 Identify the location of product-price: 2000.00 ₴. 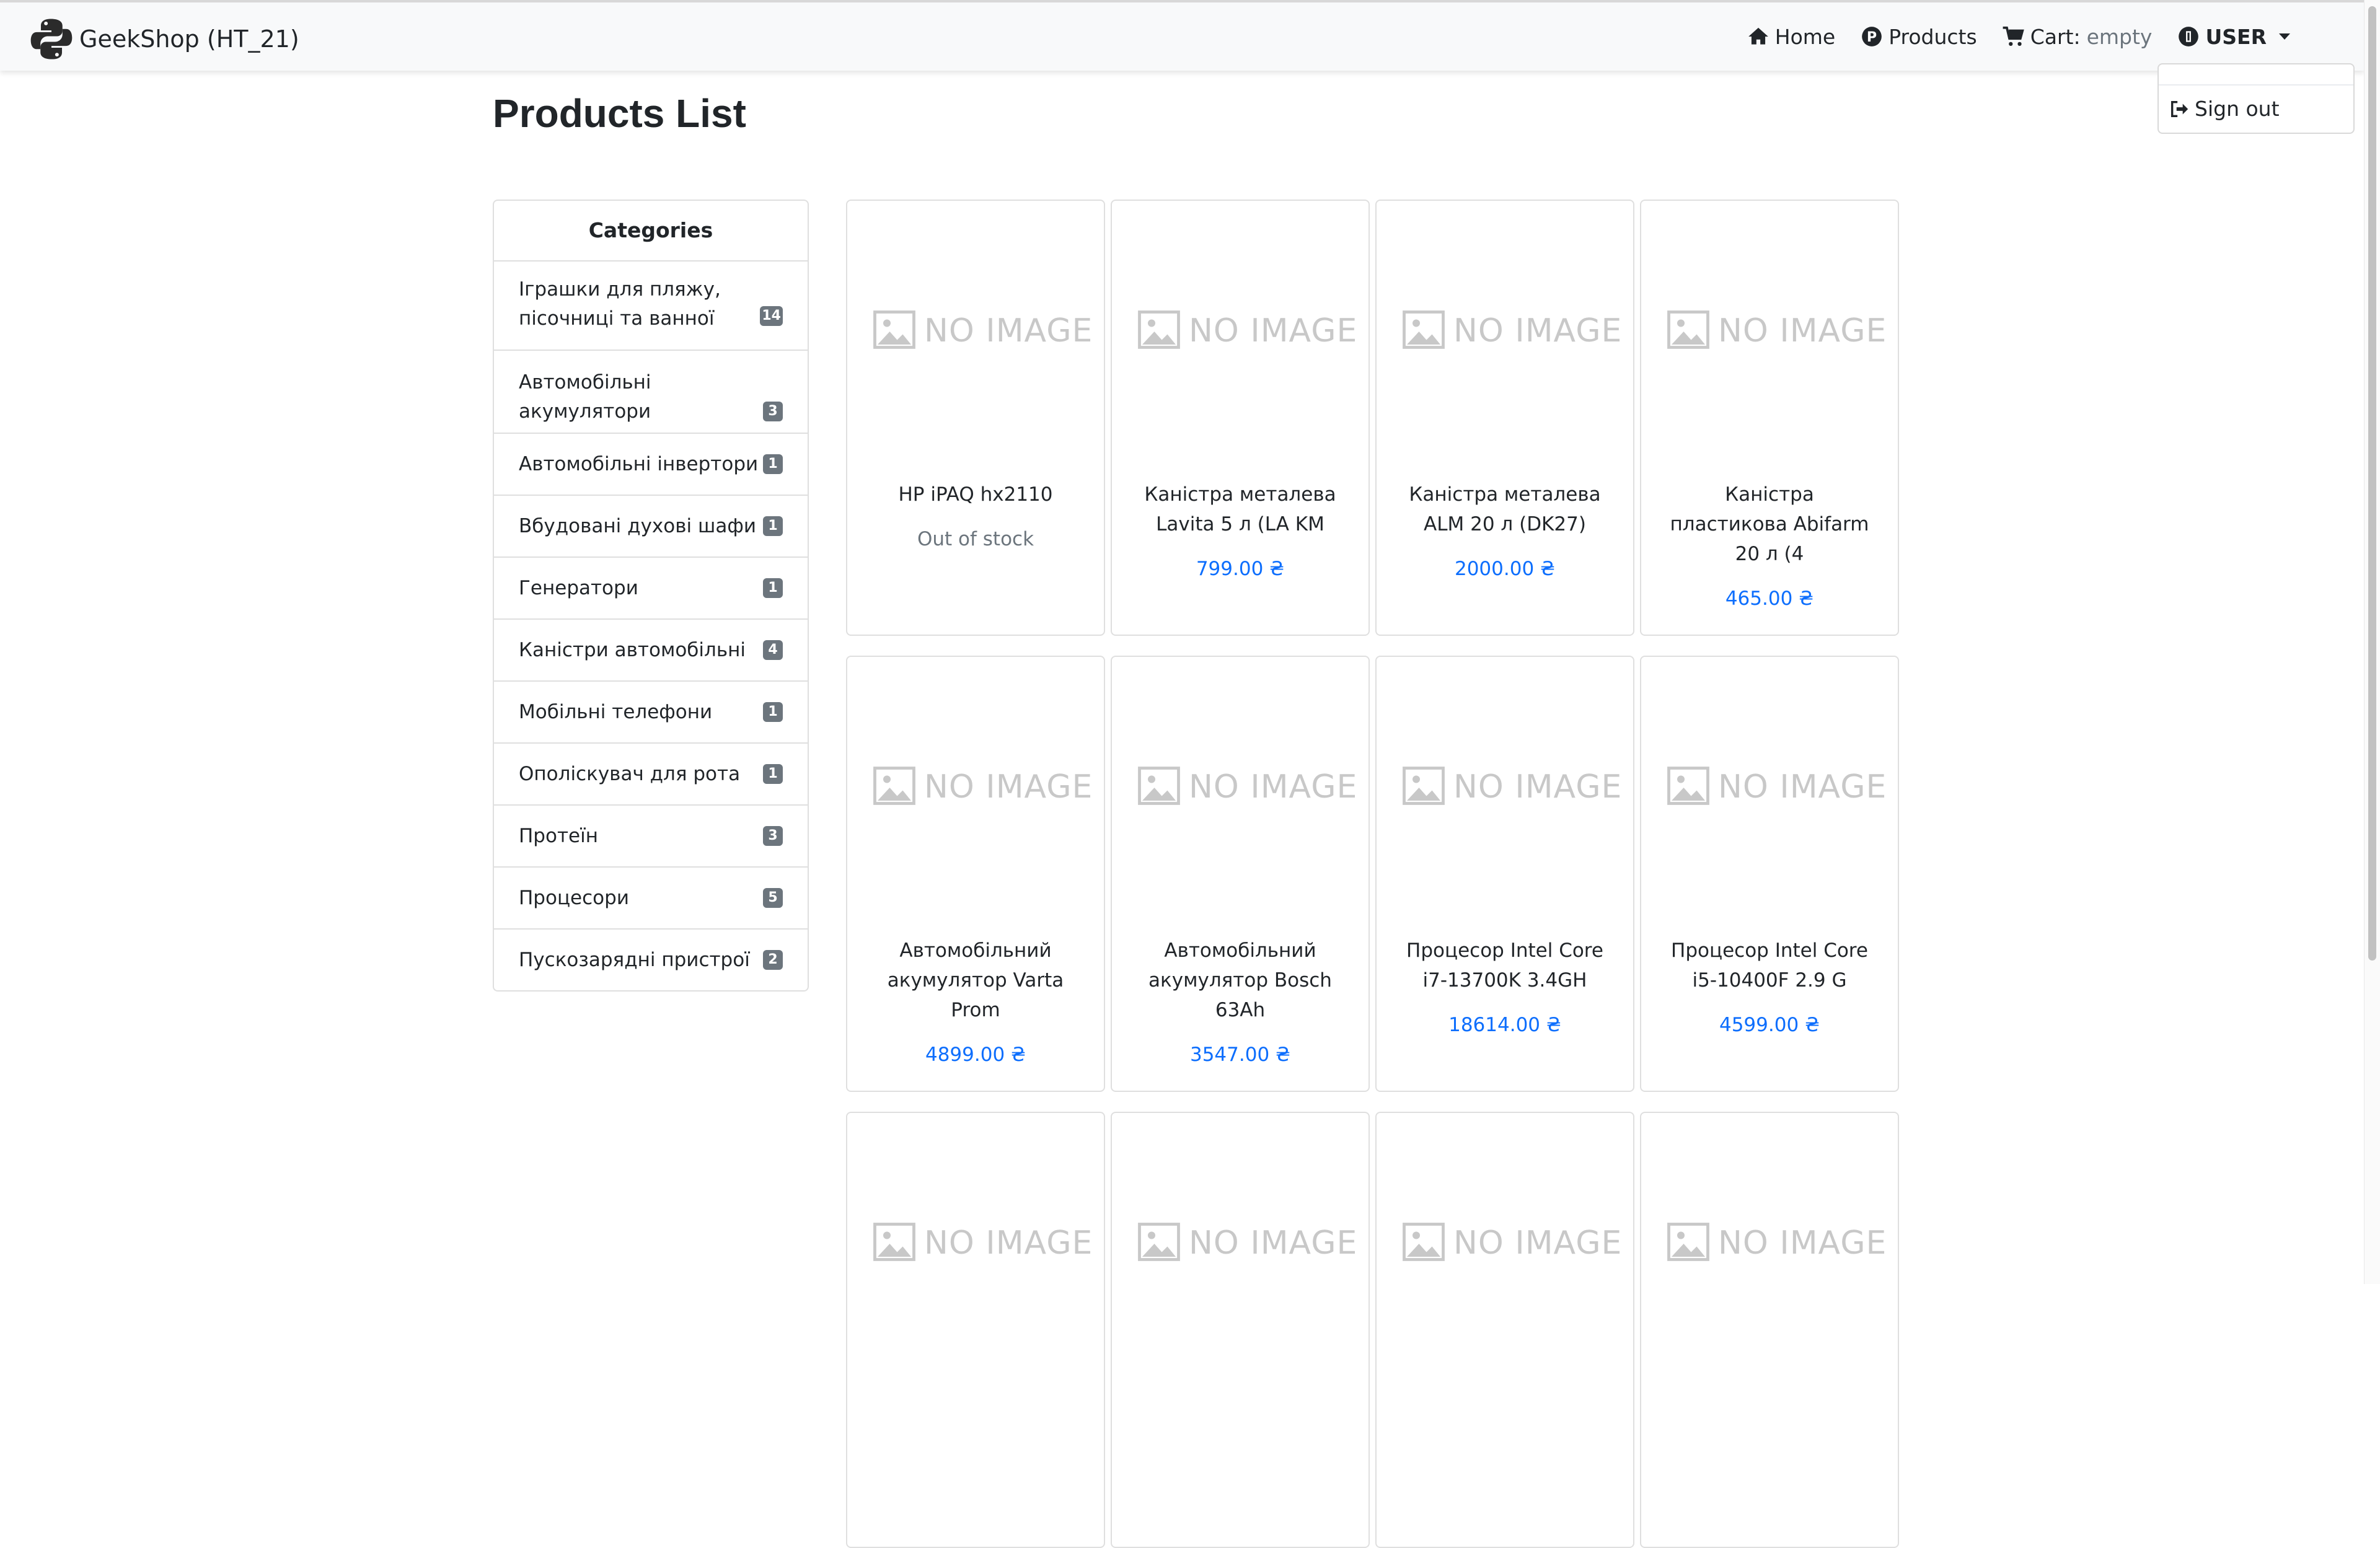
(1505, 569).